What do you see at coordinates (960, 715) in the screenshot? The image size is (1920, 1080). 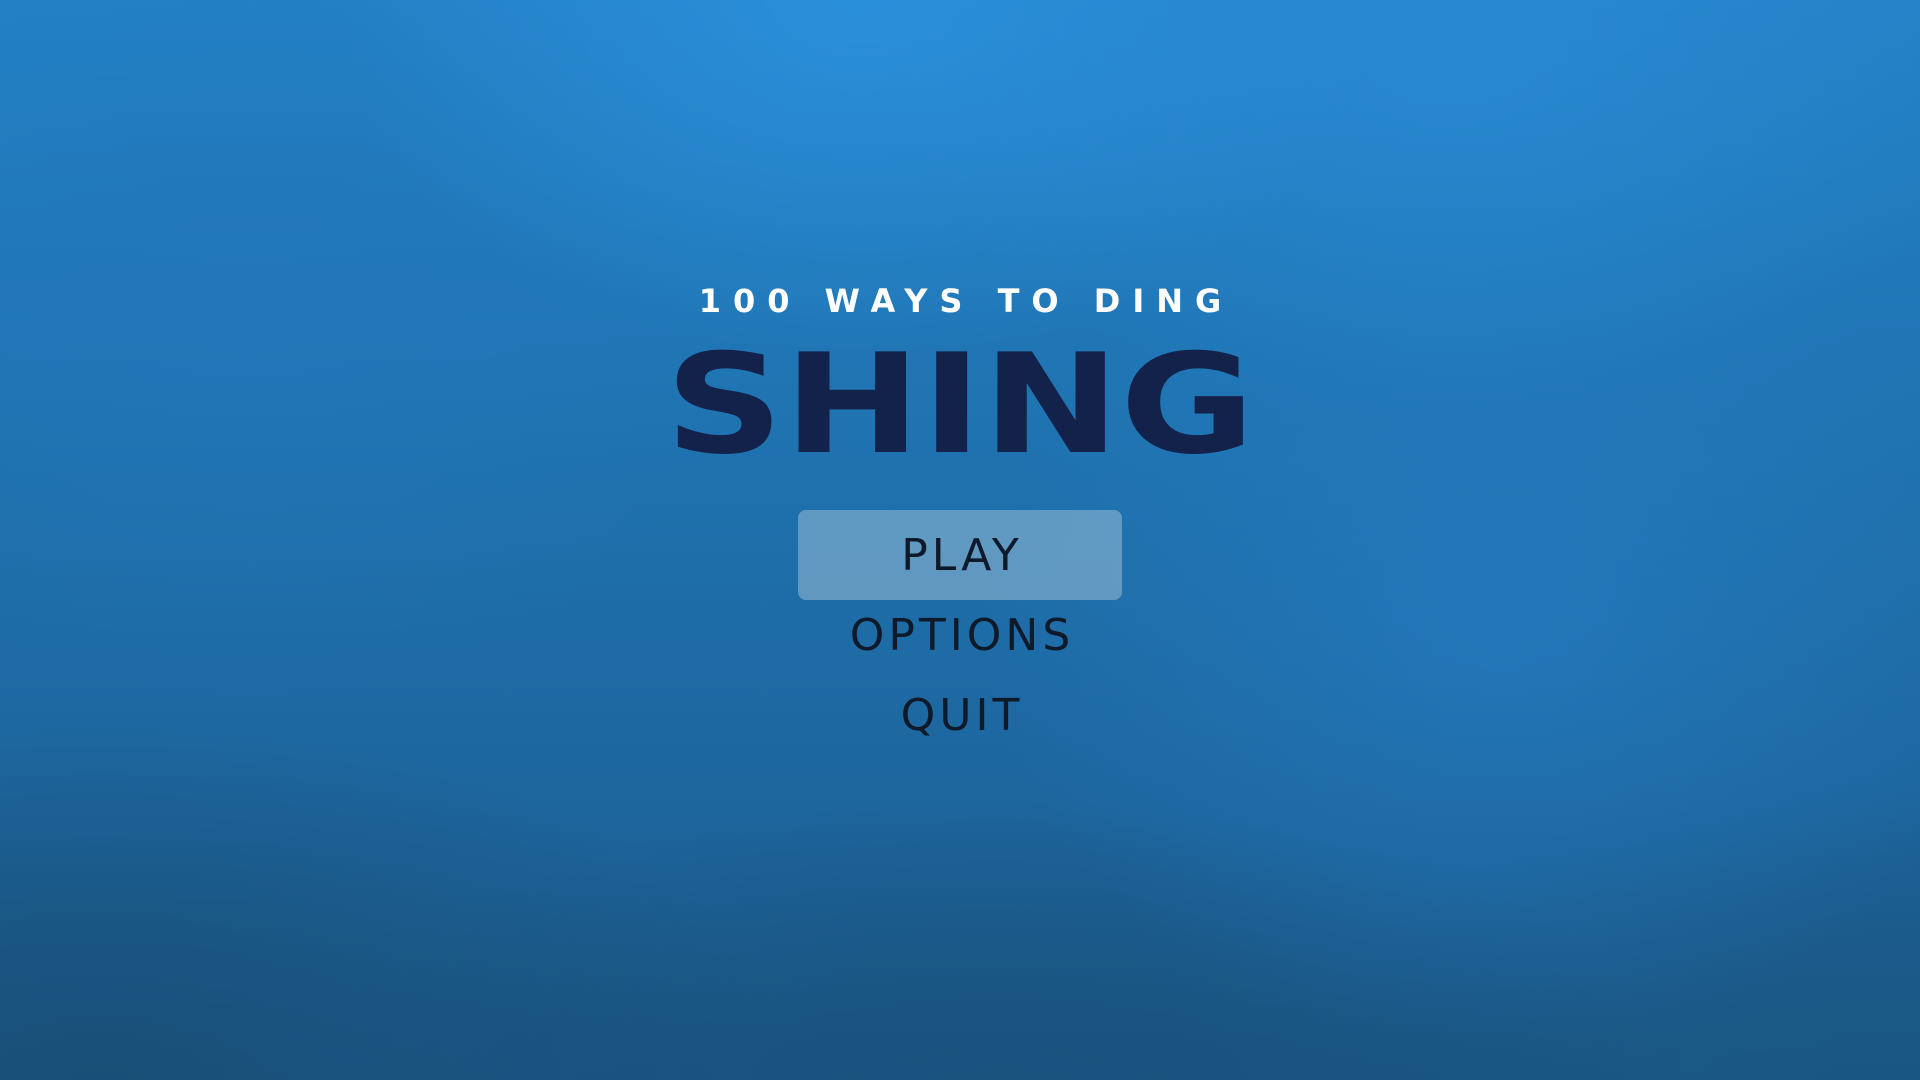 I see `quit-button: QUIT` at bounding box center [960, 715].